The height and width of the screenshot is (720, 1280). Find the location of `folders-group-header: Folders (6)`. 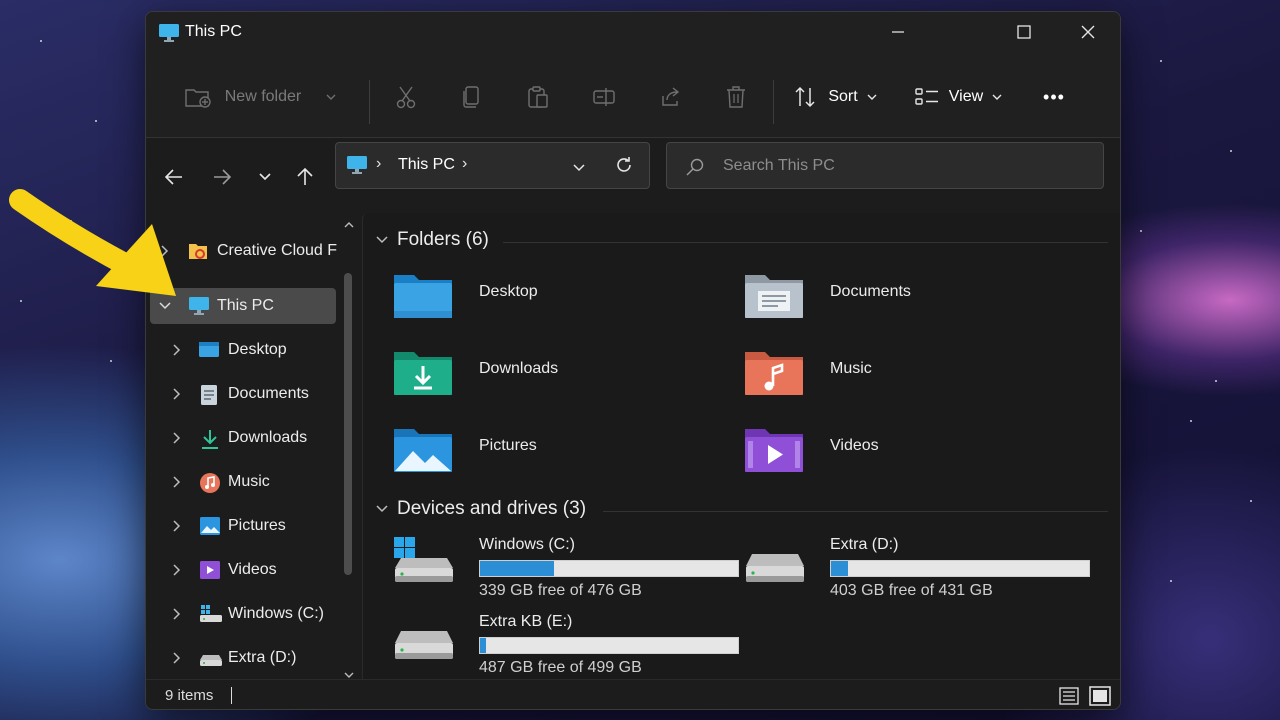

folders-group-header: Folders (6) is located at coordinates (432, 240).